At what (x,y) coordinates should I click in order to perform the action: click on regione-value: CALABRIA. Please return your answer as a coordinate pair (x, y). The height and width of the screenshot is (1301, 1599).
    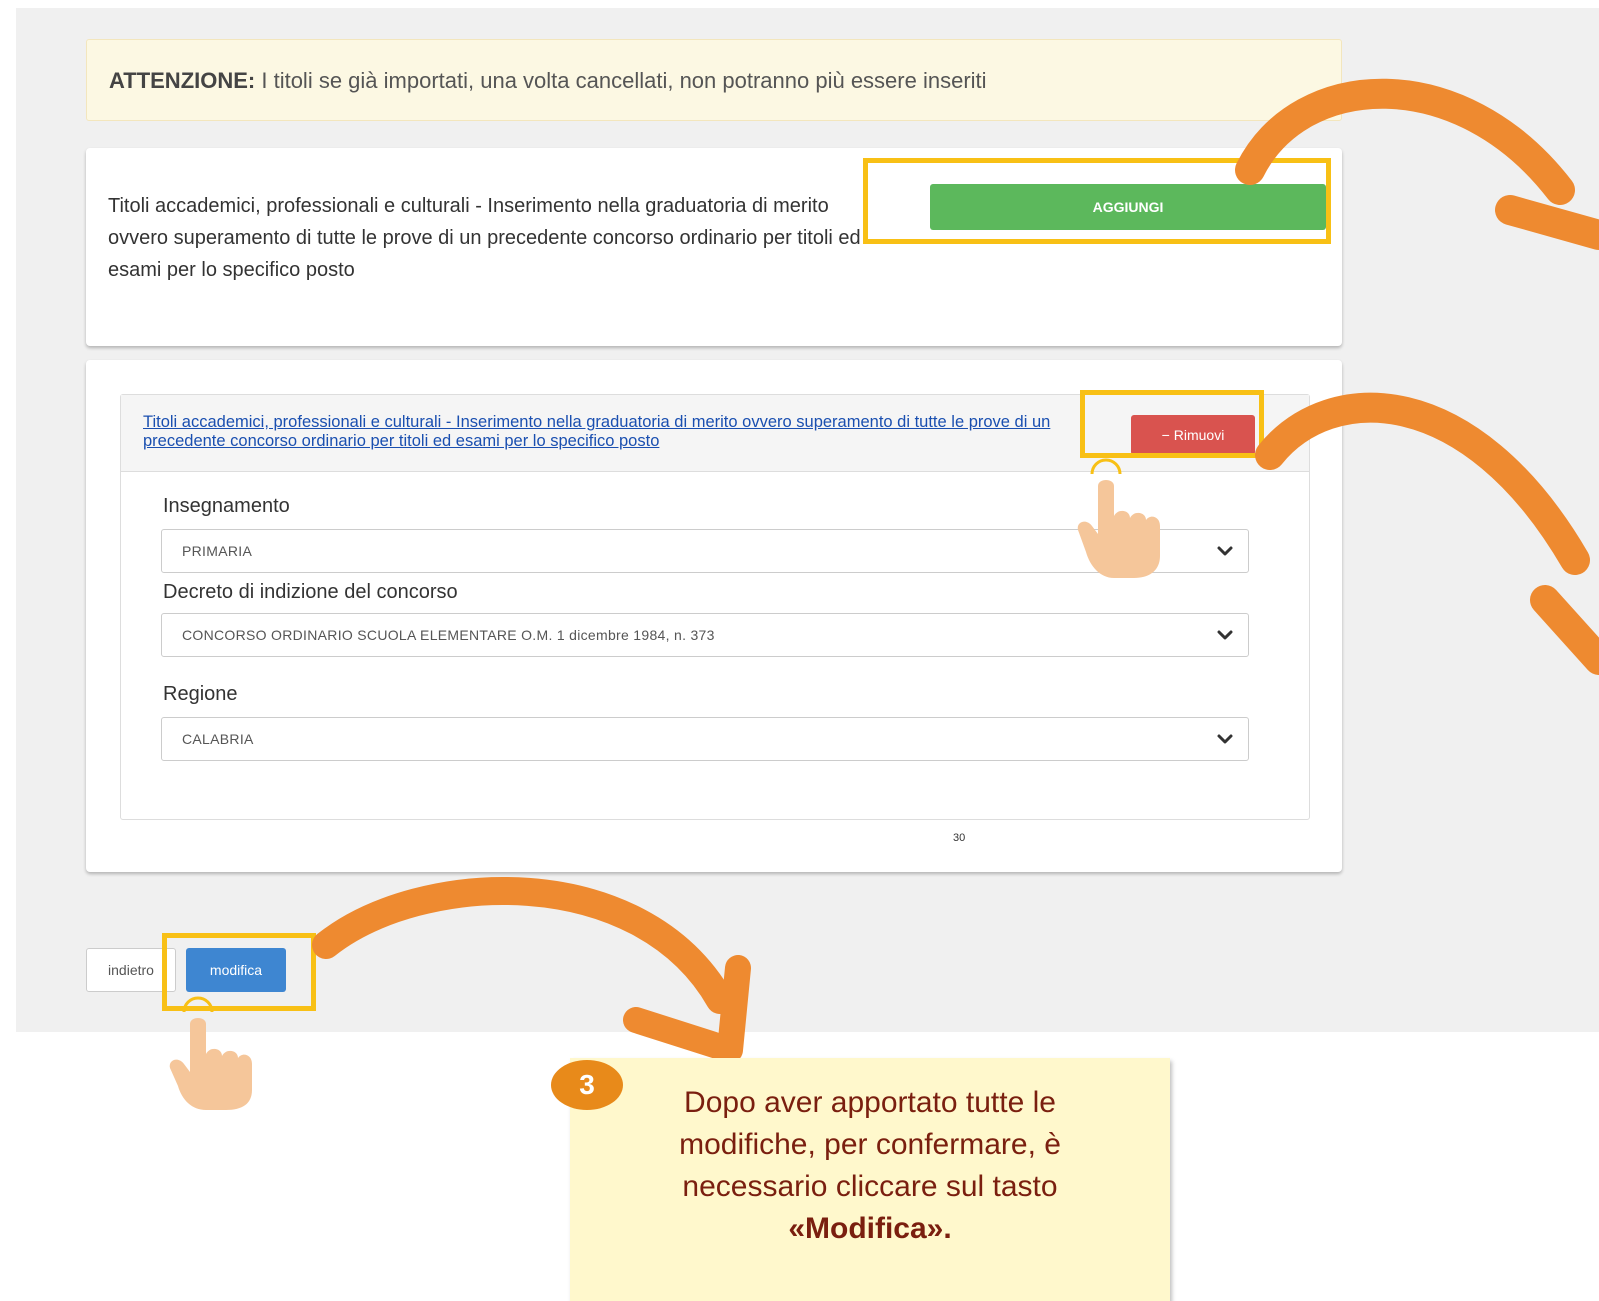
    Looking at the image, I should click on (218, 739).